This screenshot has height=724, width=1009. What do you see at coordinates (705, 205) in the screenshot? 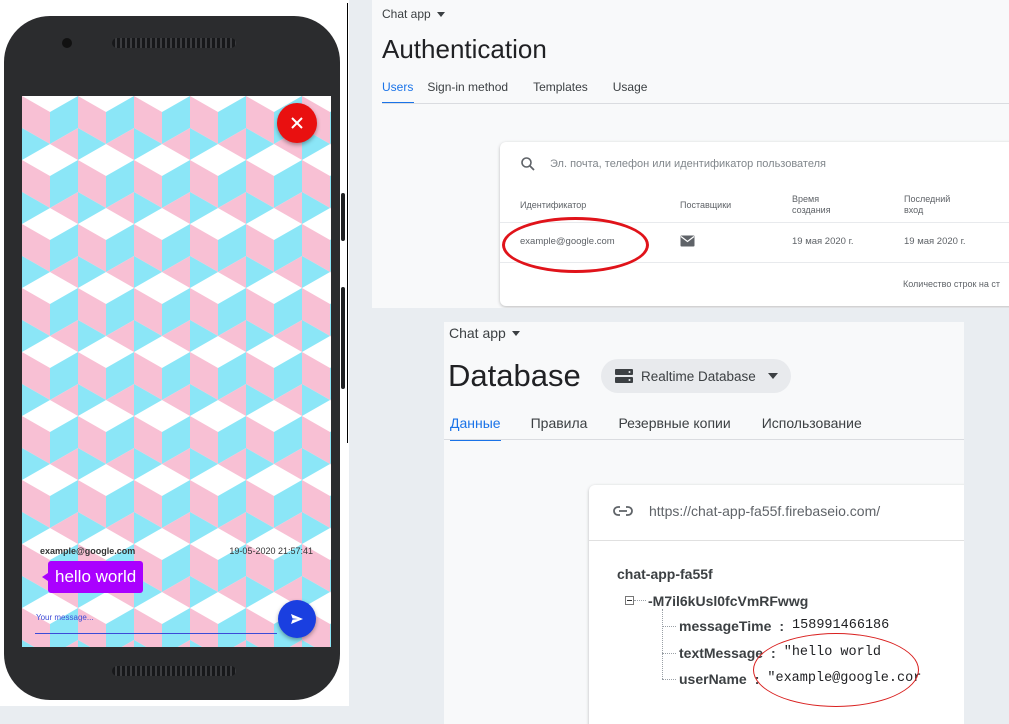
I see `col-providers: Поставщики` at bounding box center [705, 205].